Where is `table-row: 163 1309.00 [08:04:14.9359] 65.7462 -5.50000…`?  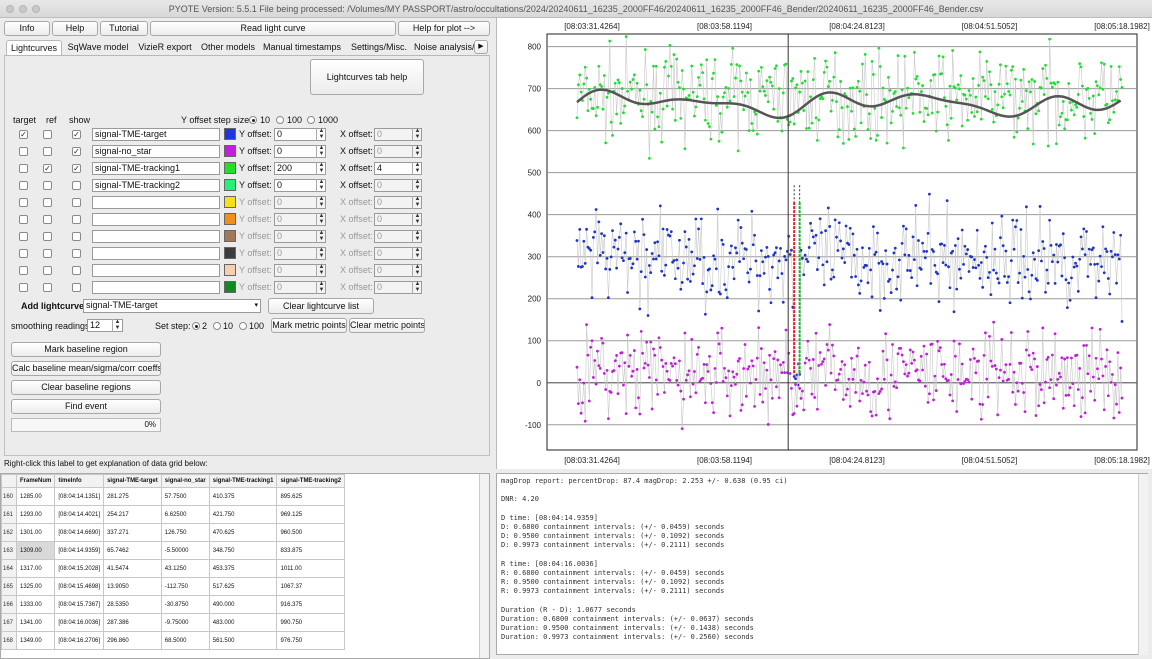
table-row: 163 1309.00 [08:04:14.9359] 65.7462 -5.50000… is located at coordinates (173, 550).